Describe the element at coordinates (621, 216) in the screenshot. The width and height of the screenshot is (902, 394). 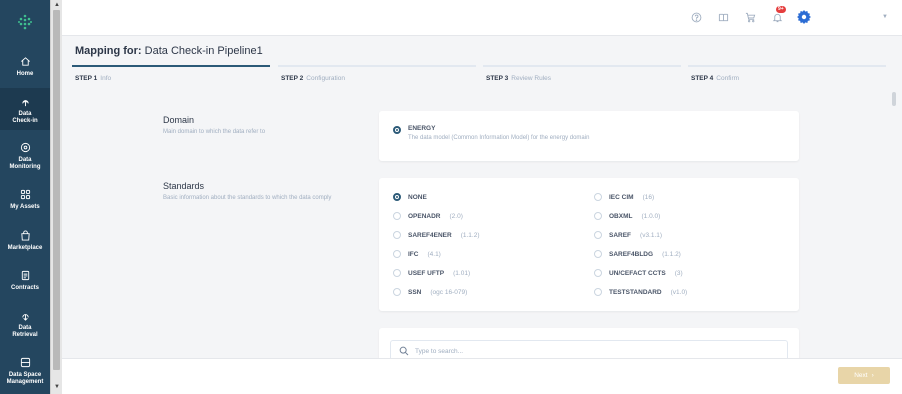
I see `option-name: OBXML` at that location.